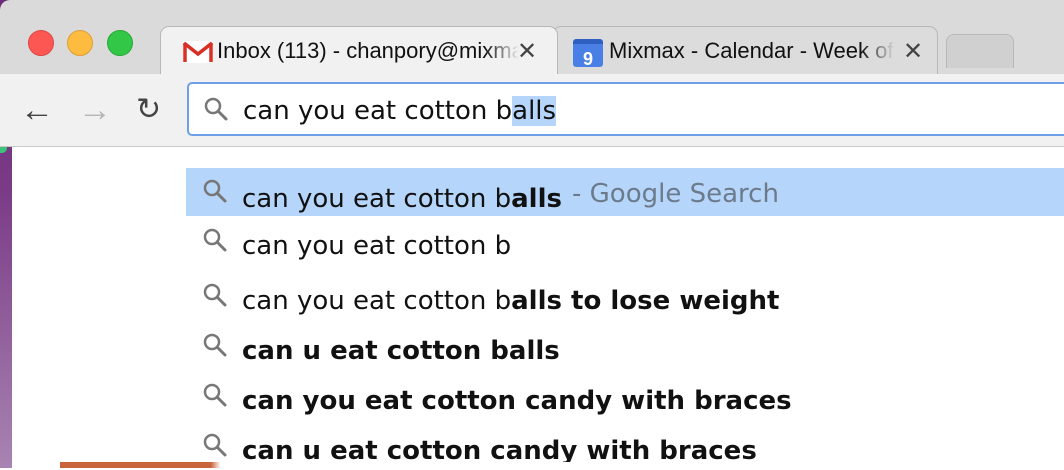  Describe the element at coordinates (120, 43) in the screenshot. I see `window-maximize-button` at that location.